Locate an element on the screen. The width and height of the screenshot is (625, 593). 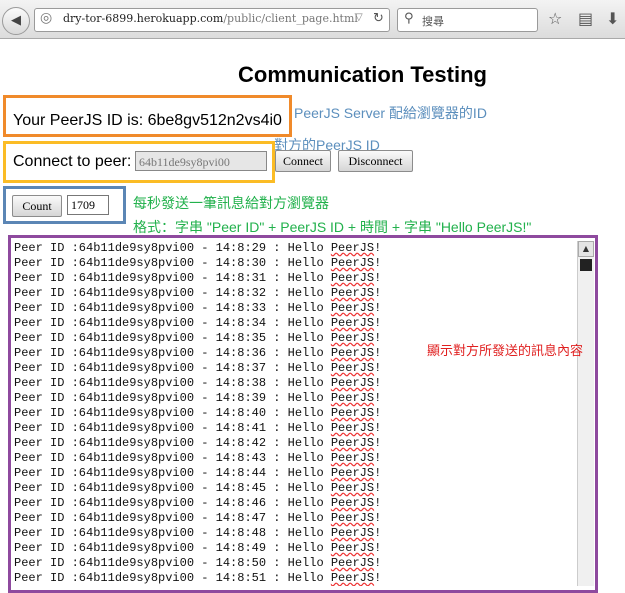
server-note: PeerJS Server 配給瀏覽器的ID is located at coordinates (390, 113).